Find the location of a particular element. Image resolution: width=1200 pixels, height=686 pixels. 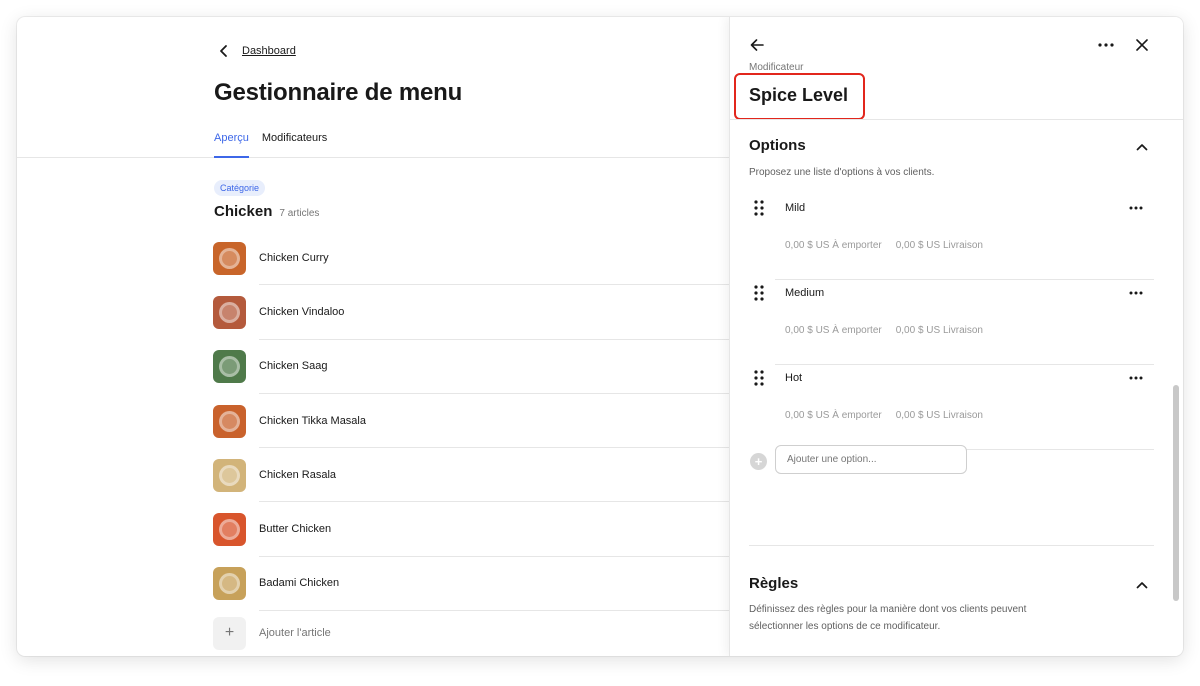

tab-bar: Aperçu Modificateurs is located at coordinates (277, 143).